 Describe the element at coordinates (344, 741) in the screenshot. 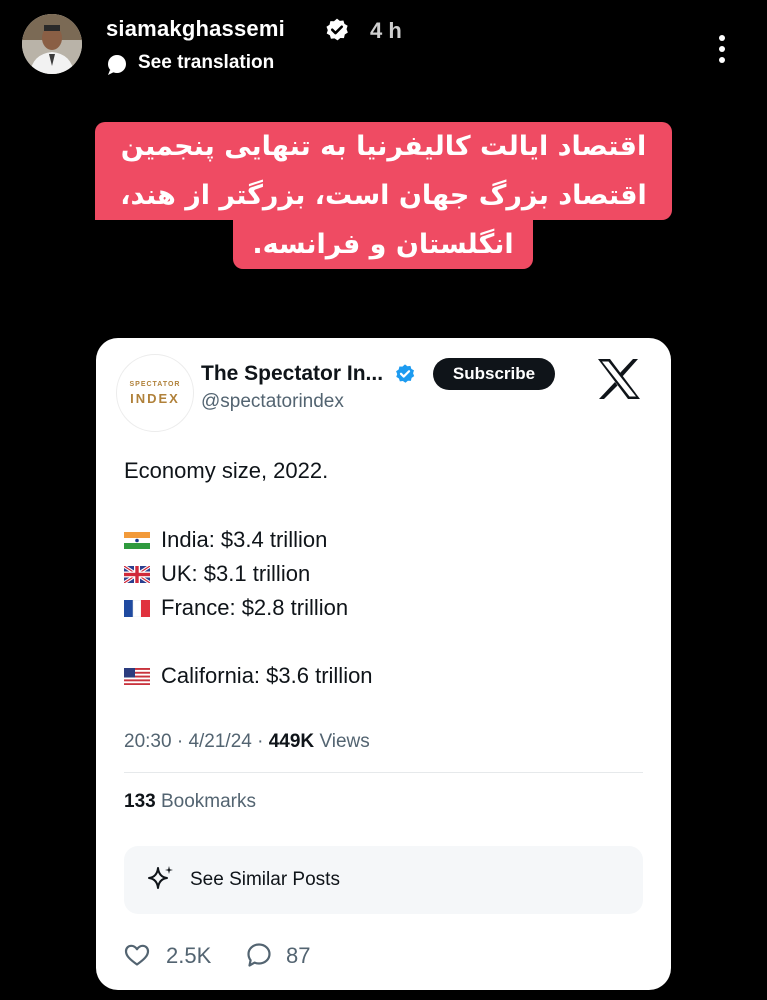

I see `views-label: Views` at that location.